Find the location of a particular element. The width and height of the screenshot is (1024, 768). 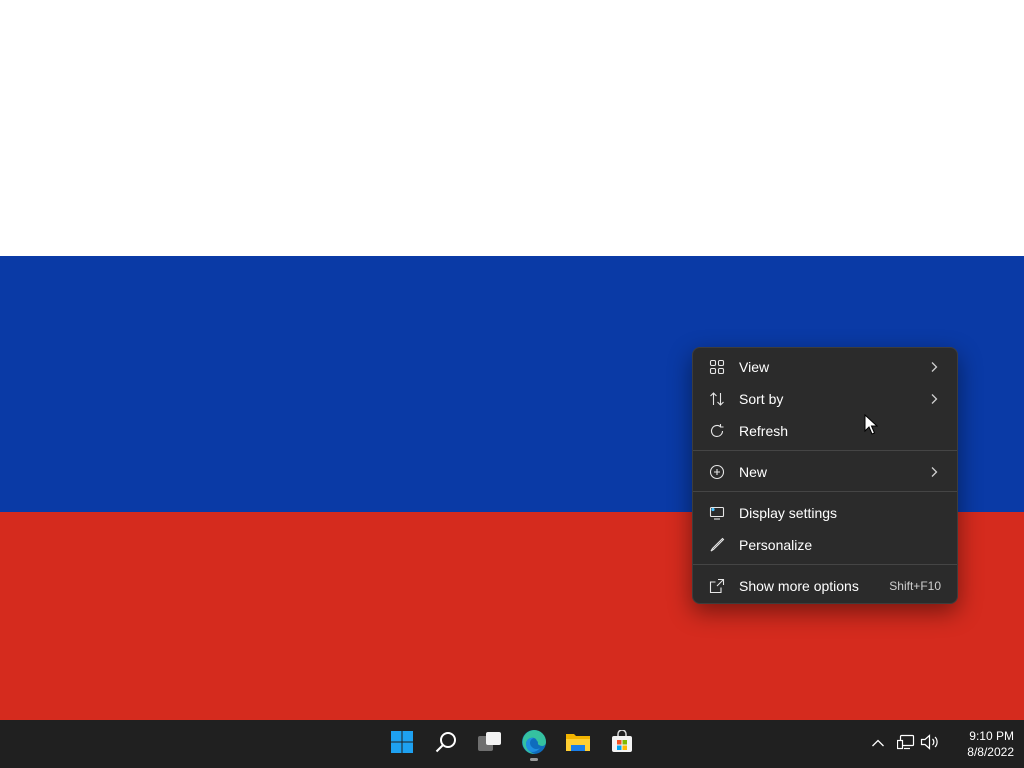

clock-date: 8/8/2022 is located at coordinates (990, 752).